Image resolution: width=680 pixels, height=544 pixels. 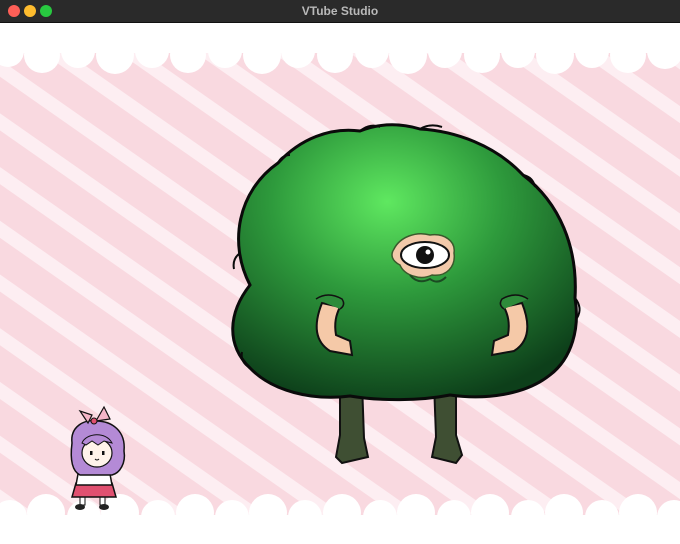 I want to click on monster-eye-glint, so click(x=428, y=252).